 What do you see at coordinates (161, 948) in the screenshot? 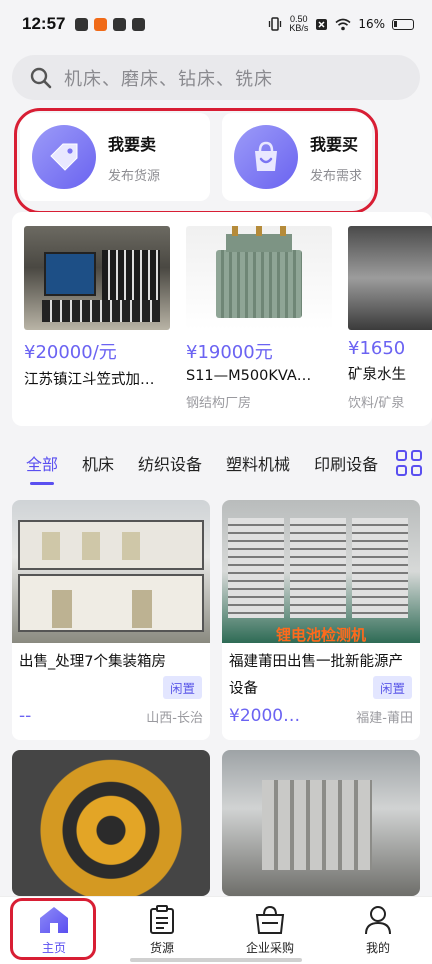
I see `nav-supply-label: 货源` at bounding box center [161, 948].